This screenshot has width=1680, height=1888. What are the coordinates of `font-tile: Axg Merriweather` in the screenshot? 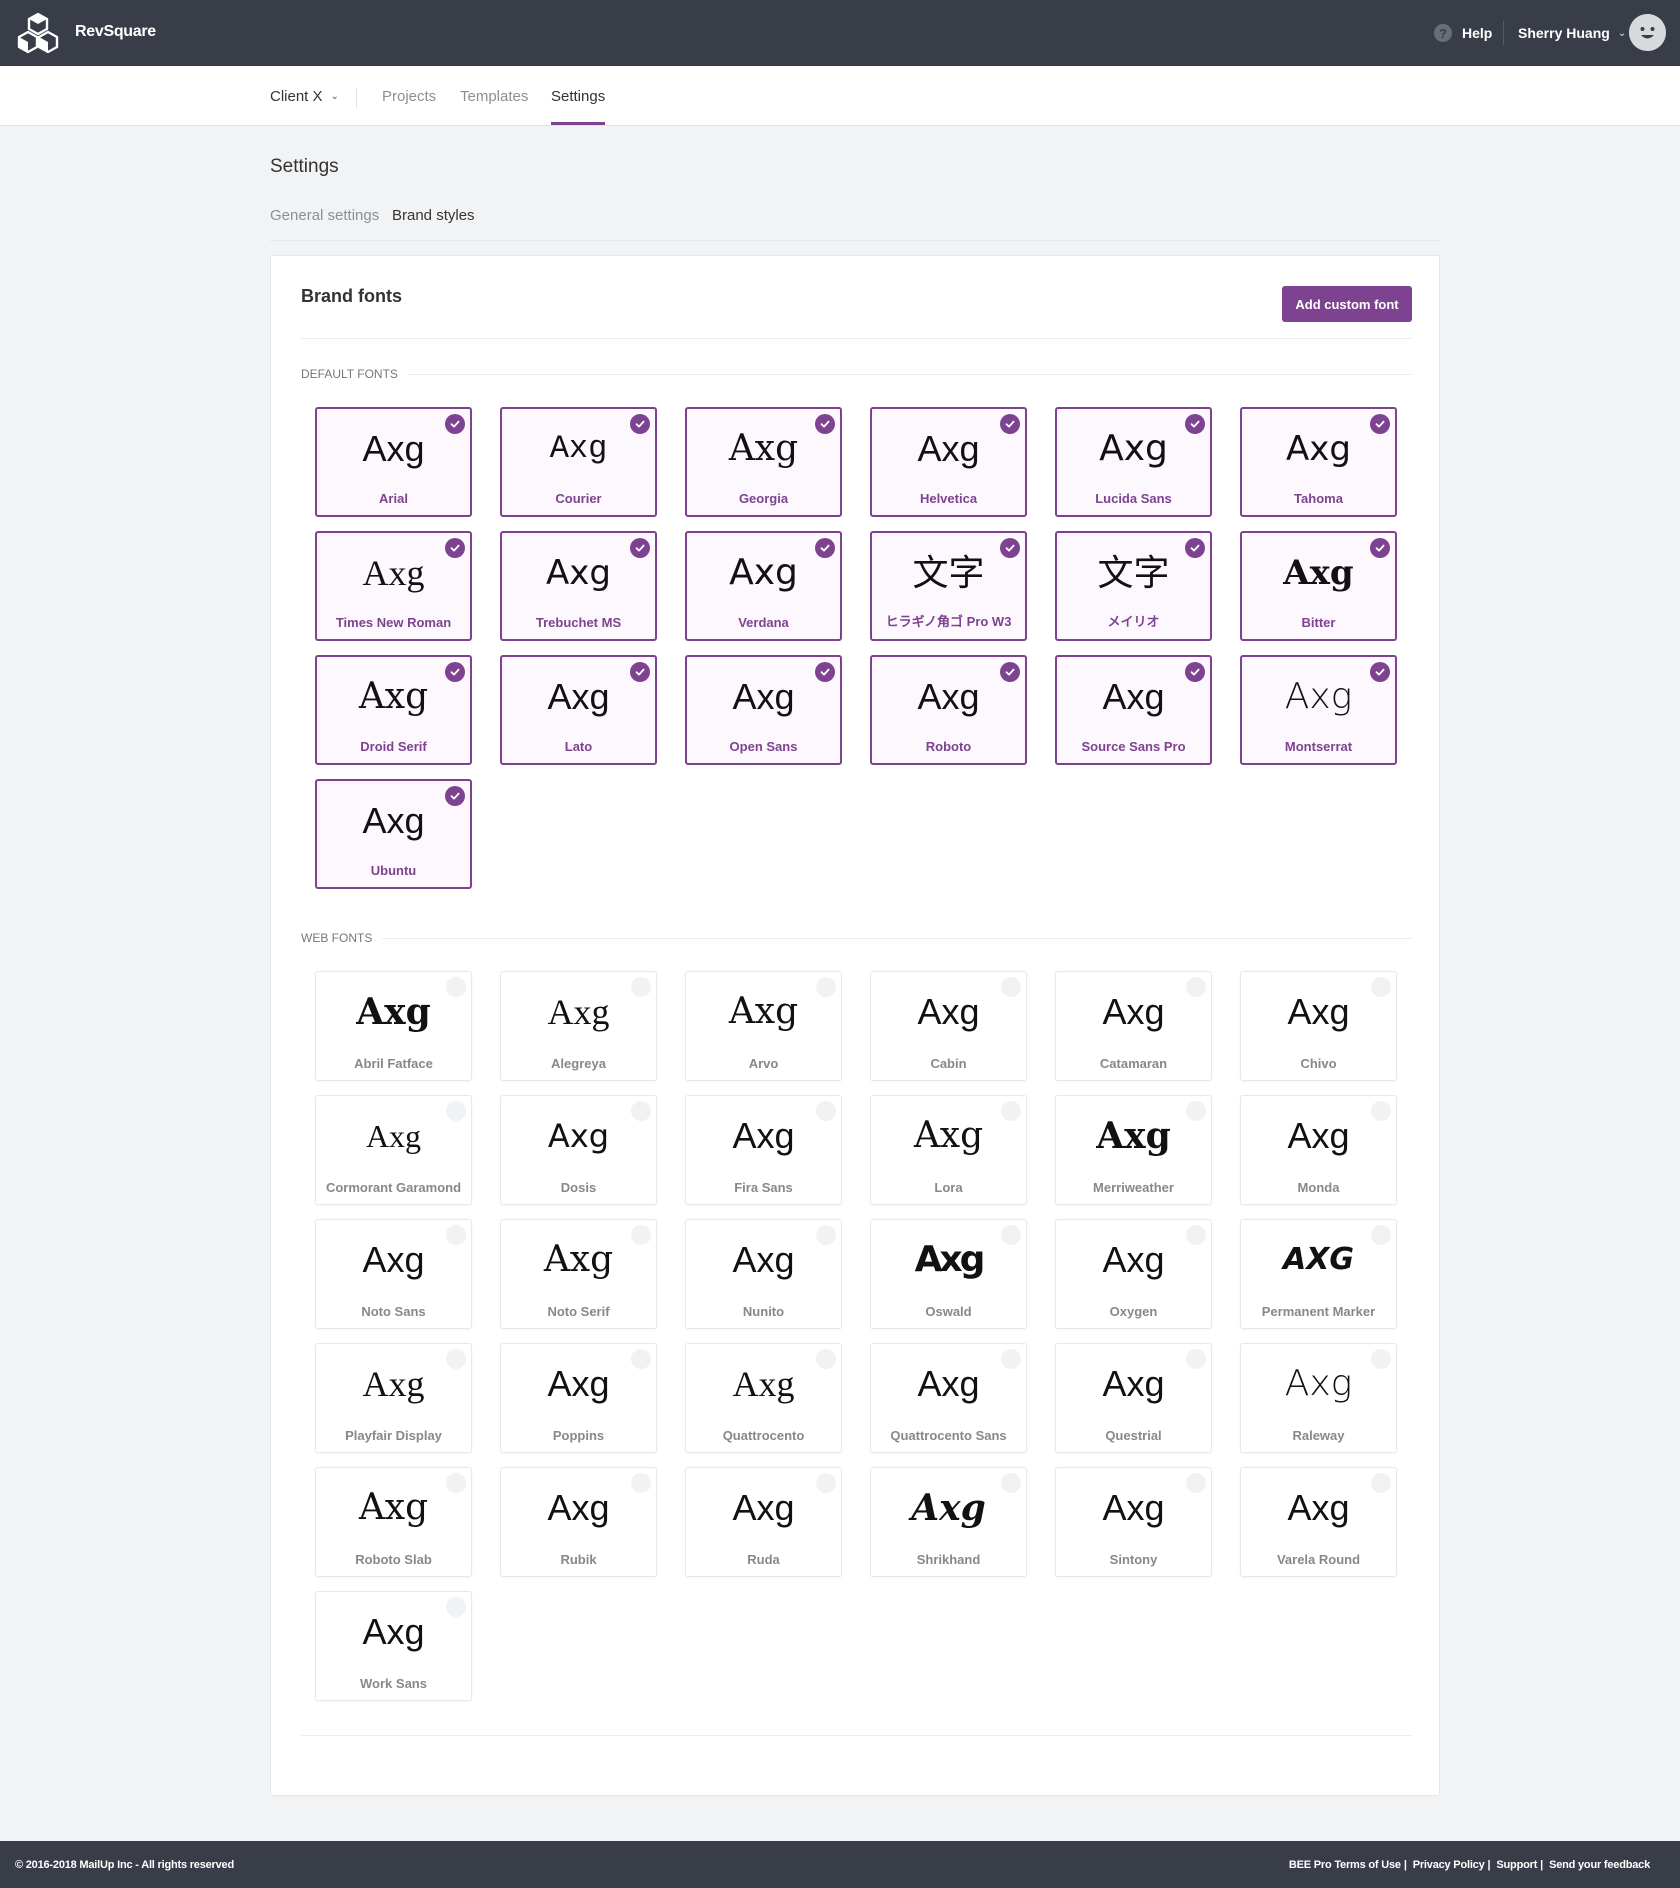 It's located at (1133, 1150).